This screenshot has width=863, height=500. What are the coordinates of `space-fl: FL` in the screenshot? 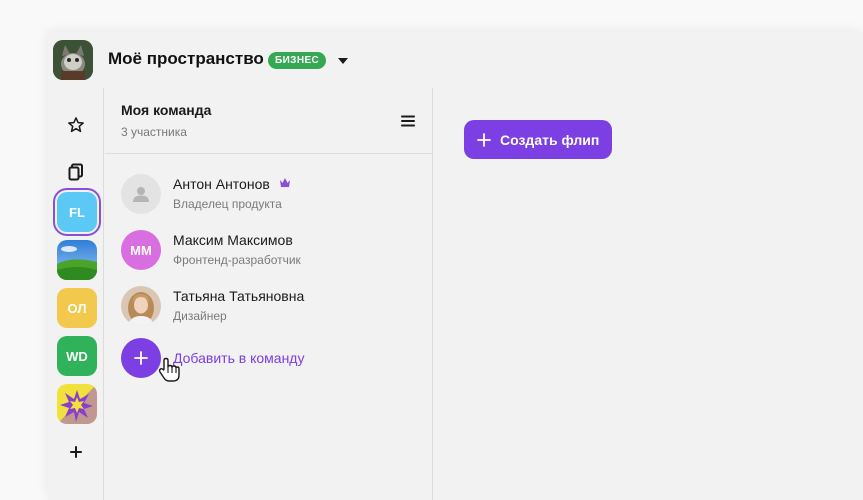 It's located at (77, 212).